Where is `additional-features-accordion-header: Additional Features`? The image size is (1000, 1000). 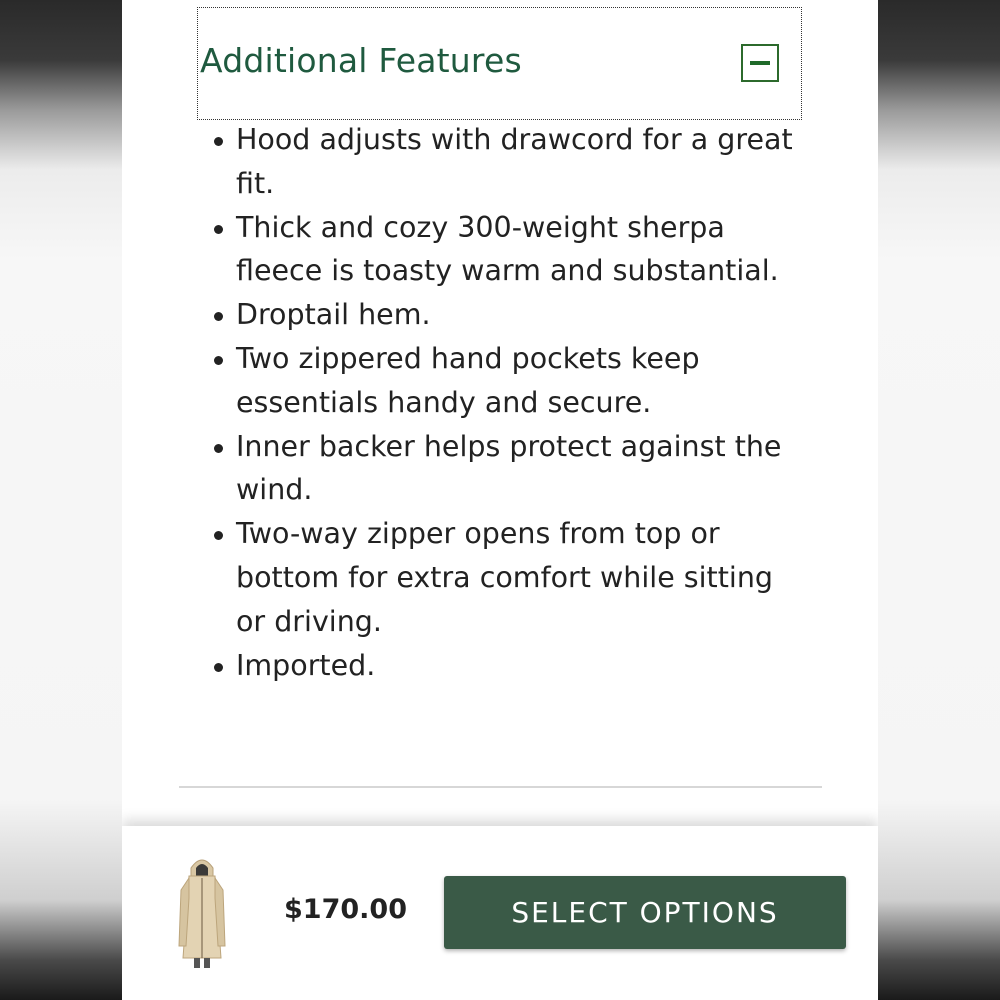
additional-features-accordion-header: Additional Features is located at coordinates (499, 63).